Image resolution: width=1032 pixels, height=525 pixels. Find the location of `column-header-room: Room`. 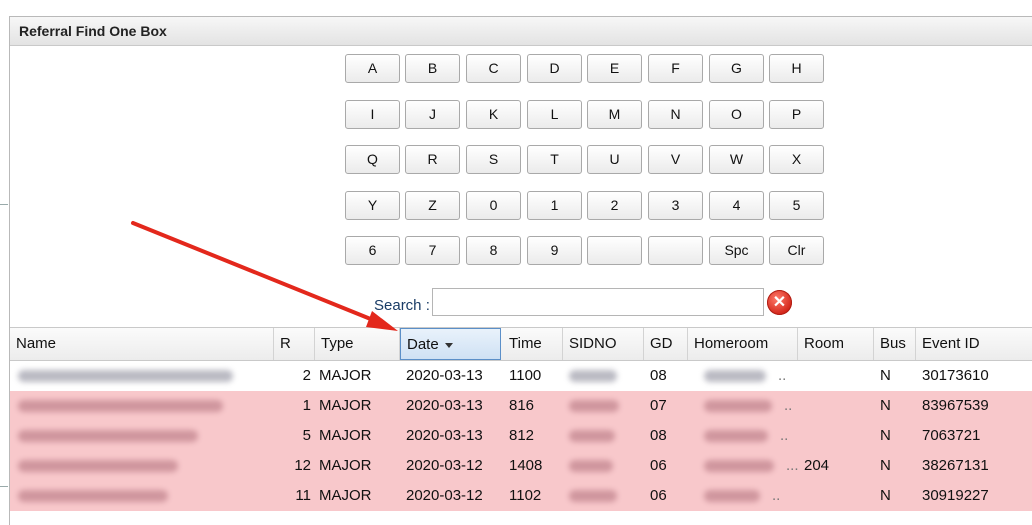

column-header-room: Room is located at coordinates (836, 344).